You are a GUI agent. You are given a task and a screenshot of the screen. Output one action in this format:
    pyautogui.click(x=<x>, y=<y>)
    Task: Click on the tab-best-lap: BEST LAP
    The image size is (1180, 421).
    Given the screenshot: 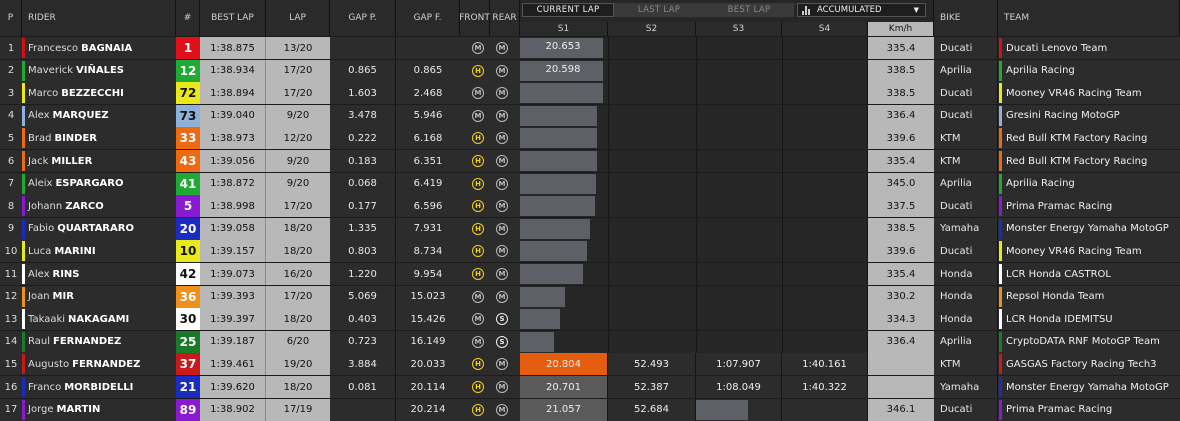 What is the action you would take?
    pyautogui.click(x=749, y=10)
    